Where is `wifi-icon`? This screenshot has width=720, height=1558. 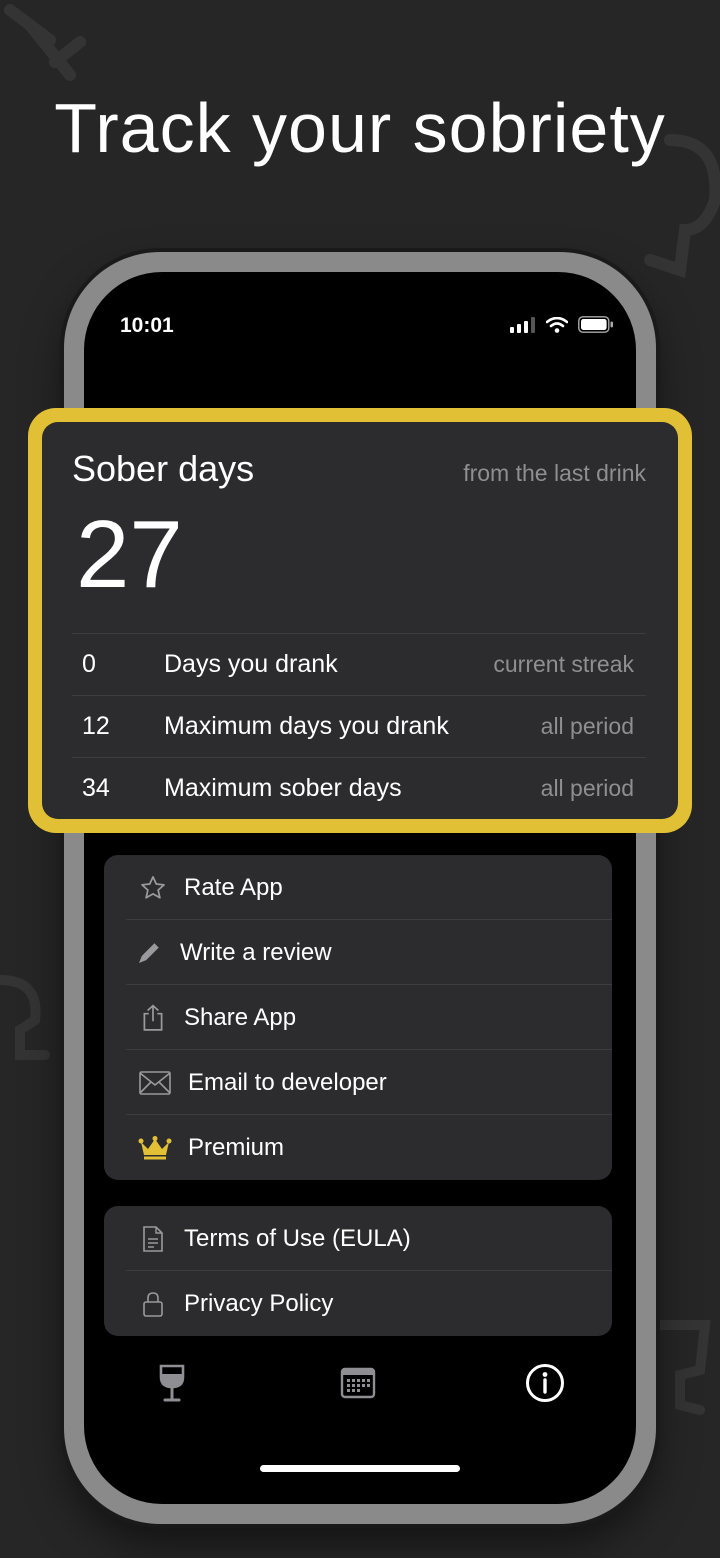
wifi-icon is located at coordinates (557, 324).